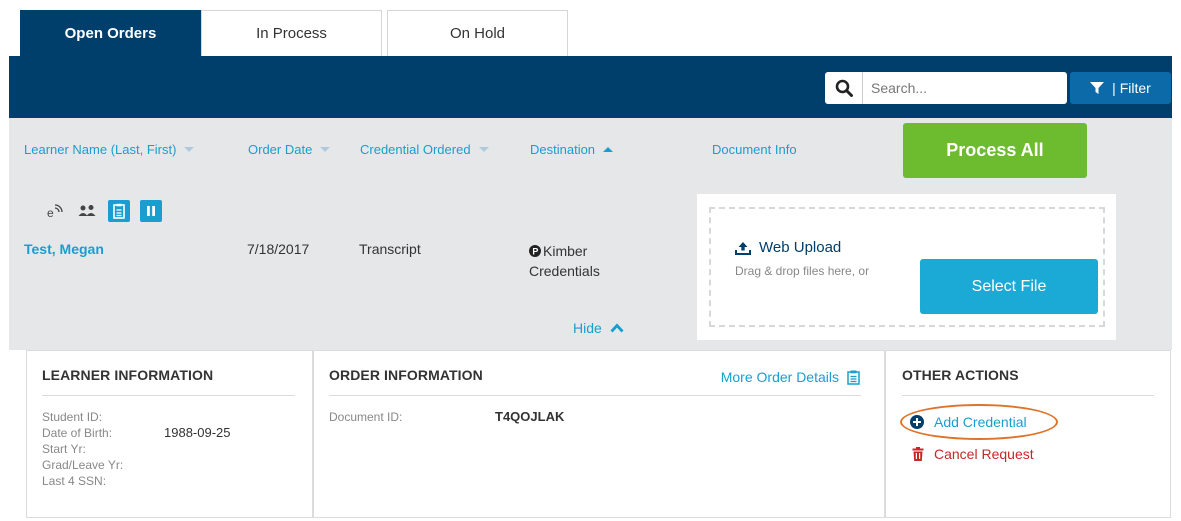 The image size is (1181, 521). I want to click on order-date-value: 7/18/2017, so click(278, 249).